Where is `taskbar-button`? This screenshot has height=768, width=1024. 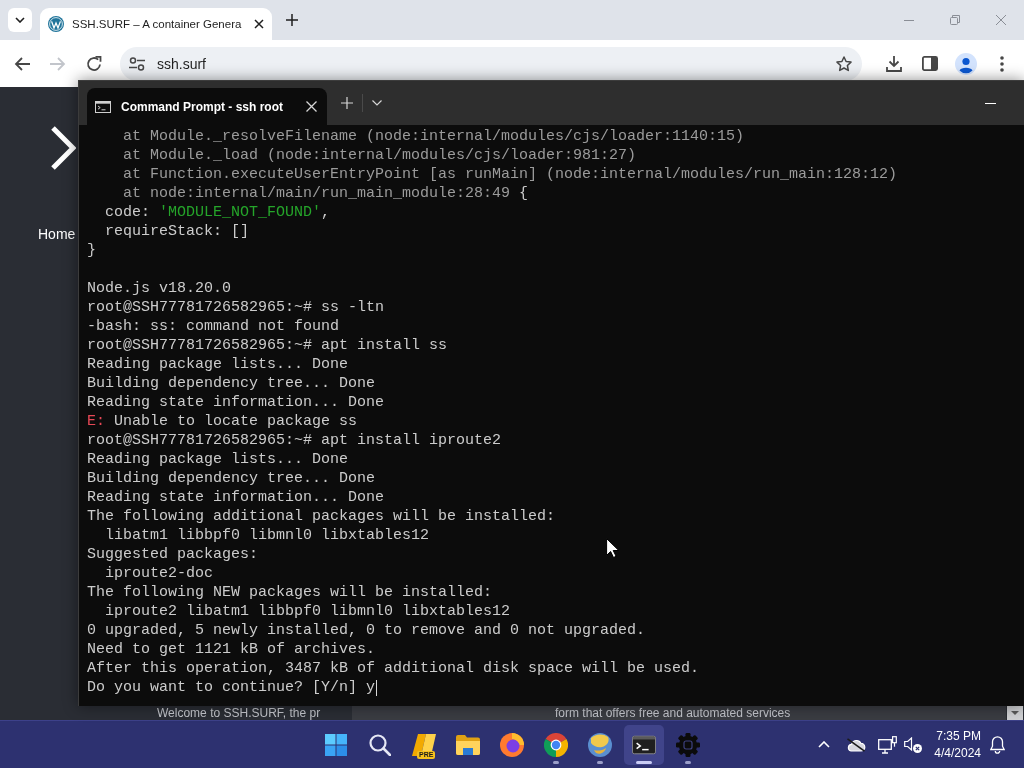
taskbar-button is located at coordinates (644, 744).